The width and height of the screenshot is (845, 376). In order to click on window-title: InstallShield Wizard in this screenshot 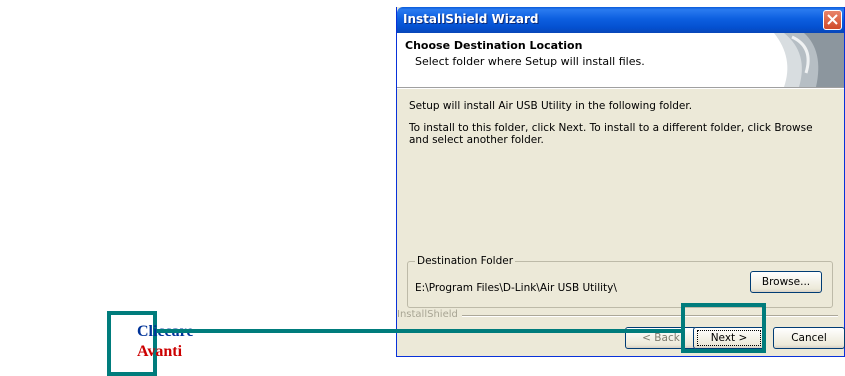, I will do `click(471, 19)`.